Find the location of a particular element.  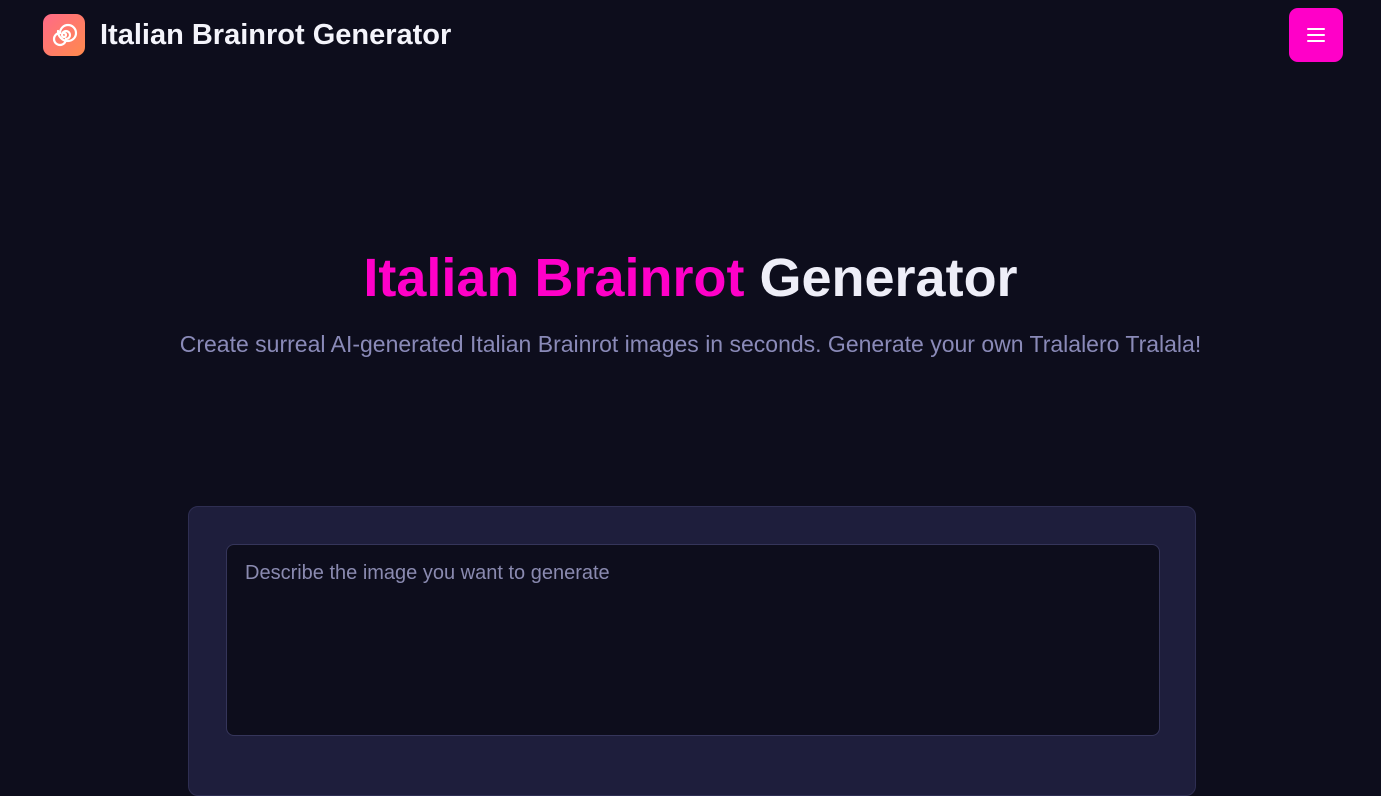

hero-title-accent: Italian Brainrot is located at coordinates (554, 278).